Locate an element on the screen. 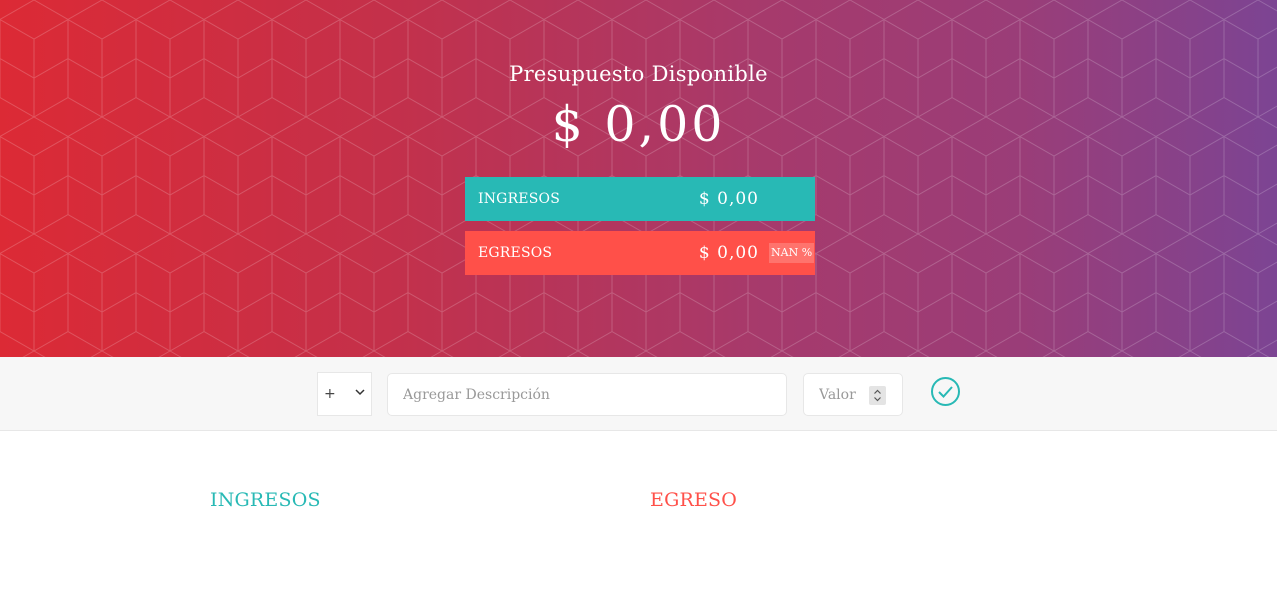  budget-value: $ 0,00 is located at coordinates (638, 124).